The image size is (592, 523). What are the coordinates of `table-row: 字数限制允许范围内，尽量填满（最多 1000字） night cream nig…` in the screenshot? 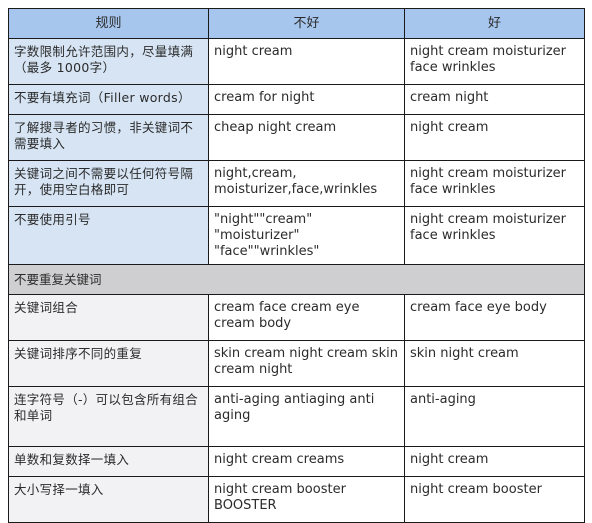 It's located at (296, 61).